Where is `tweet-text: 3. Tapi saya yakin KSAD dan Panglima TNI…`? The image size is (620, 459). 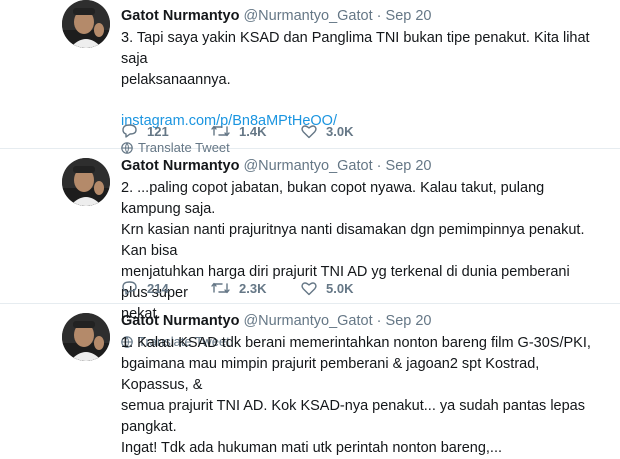 tweet-text: 3. Tapi saya yakin KSAD dan Panglima TNI… is located at coordinates (360, 59).